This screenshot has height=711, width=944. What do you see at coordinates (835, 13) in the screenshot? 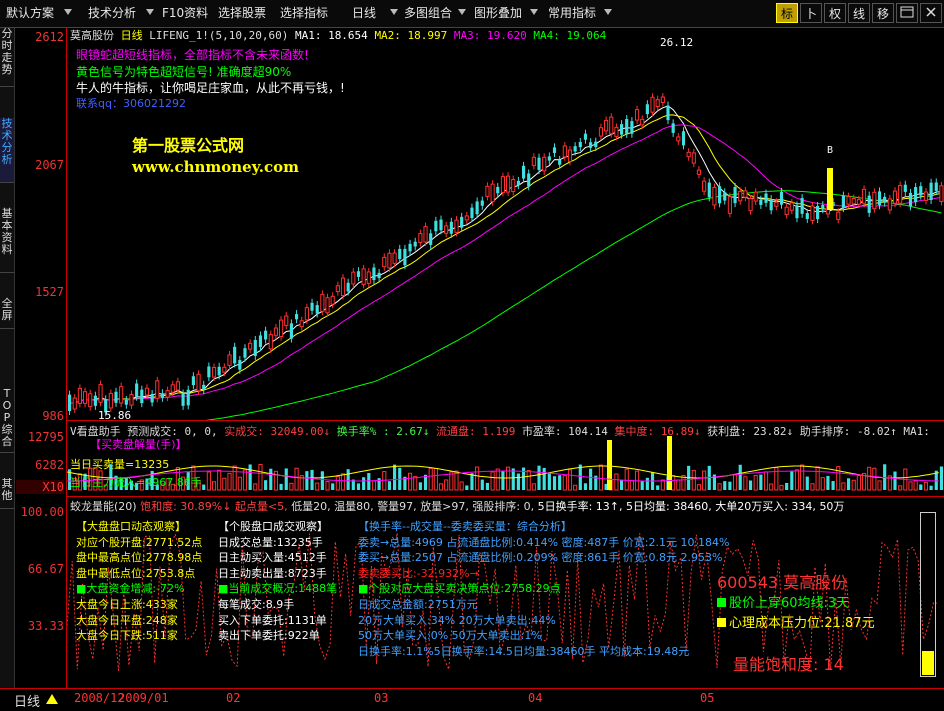
I see `rights-button: 权` at bounding box center [835, 13].